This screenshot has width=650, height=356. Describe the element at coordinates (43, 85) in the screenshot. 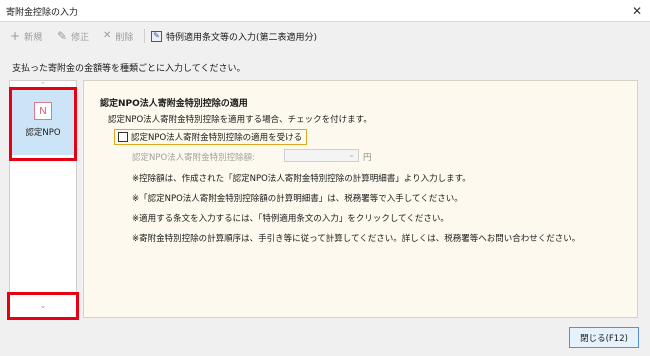

I see `scroll-up-icon: ⌃` at that location.